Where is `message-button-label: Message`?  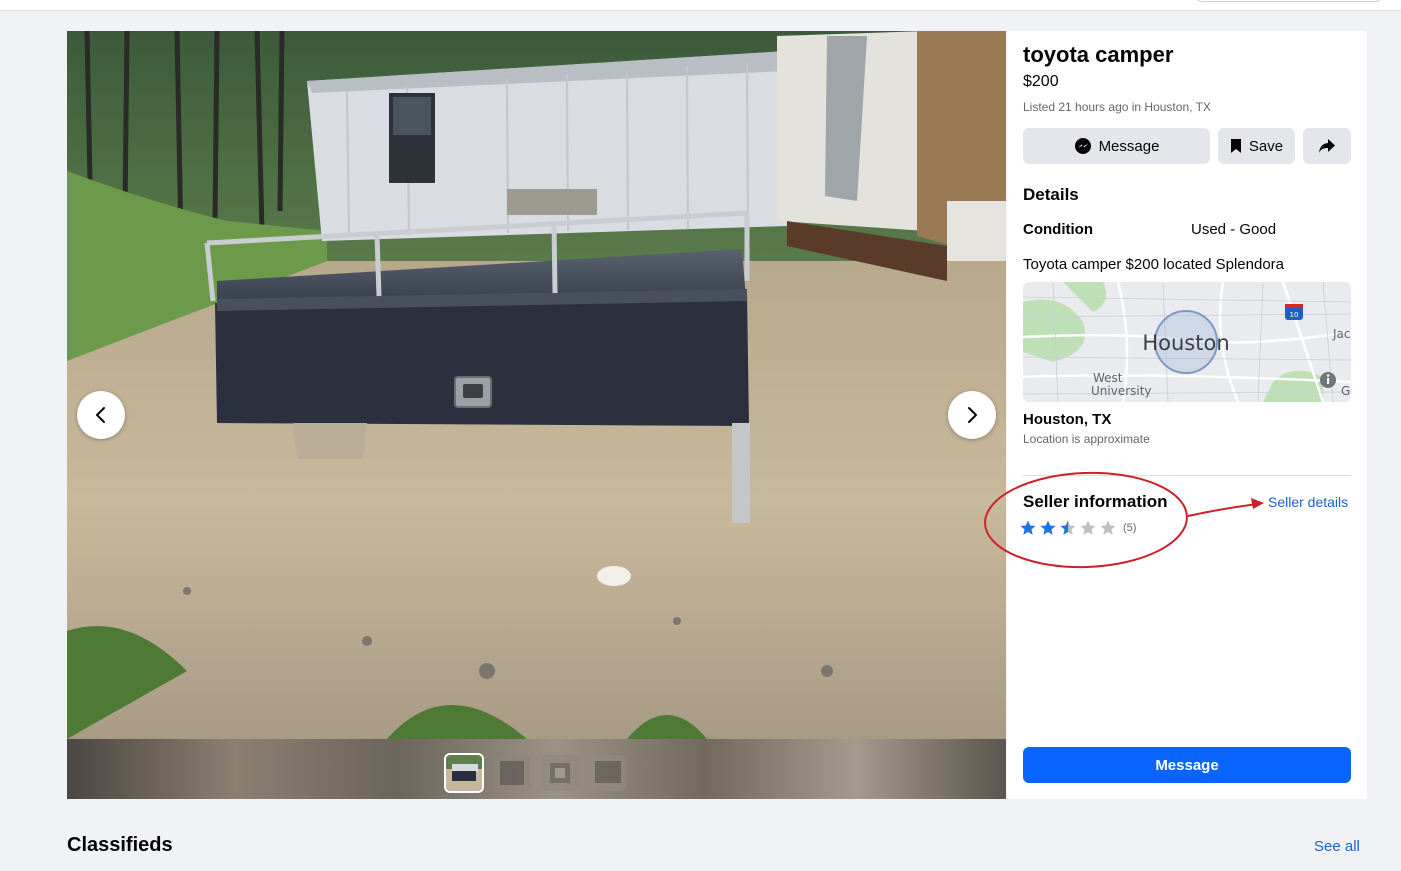 message-button-label: Message is located at coordinates (1129, 146).